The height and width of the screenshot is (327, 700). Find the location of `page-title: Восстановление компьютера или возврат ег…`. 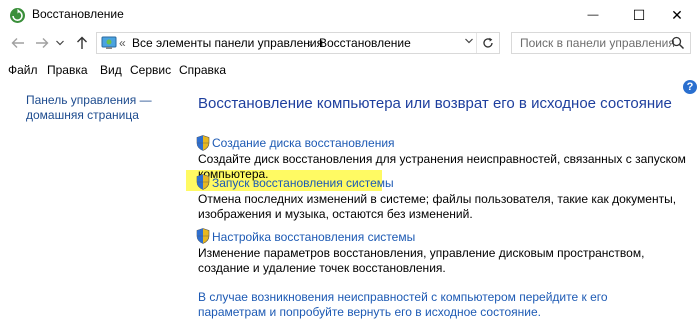

page-title: Восстановление компьютера или возврат ег… is located at coordinates (435, 103).